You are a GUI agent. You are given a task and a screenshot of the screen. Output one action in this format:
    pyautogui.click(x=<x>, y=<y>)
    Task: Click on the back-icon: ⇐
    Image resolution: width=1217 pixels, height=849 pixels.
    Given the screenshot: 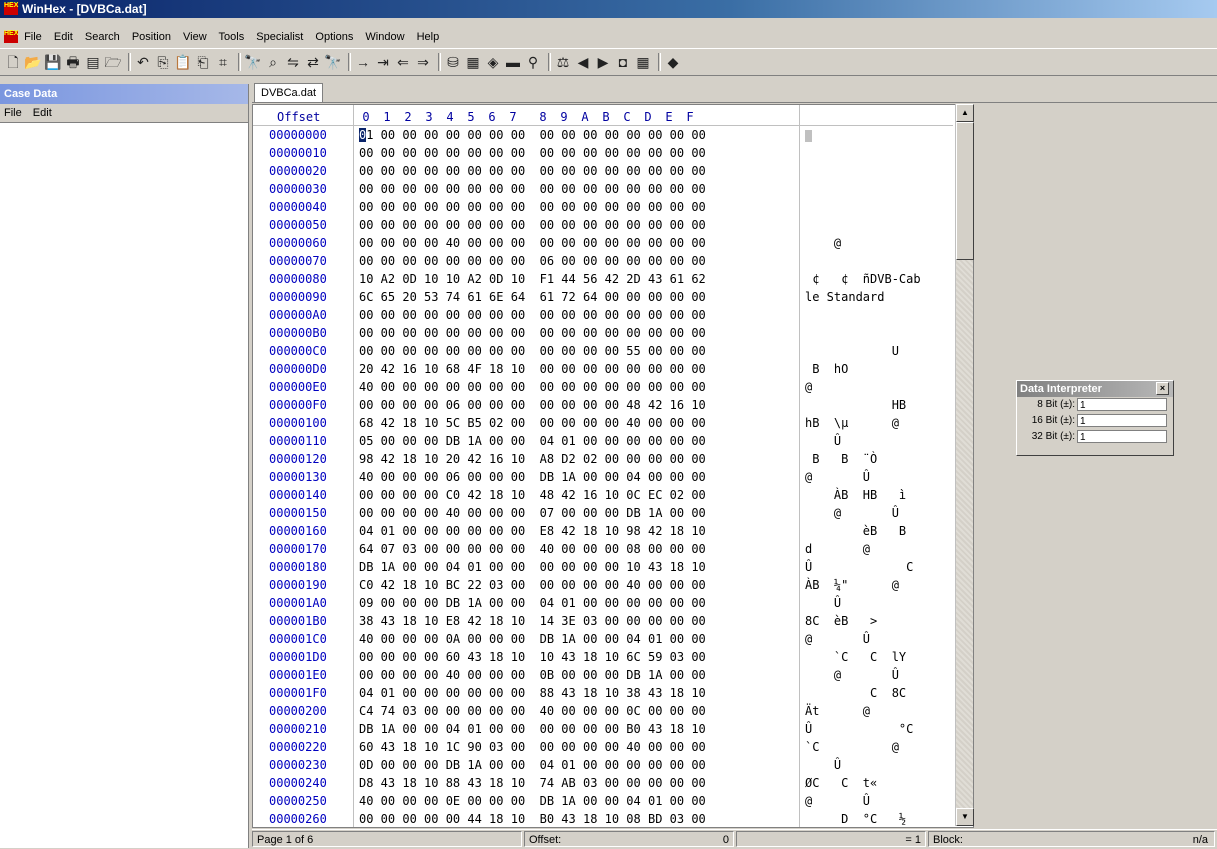 What is the action you would take?
    pyautogui.click(x=403, y=62)
    